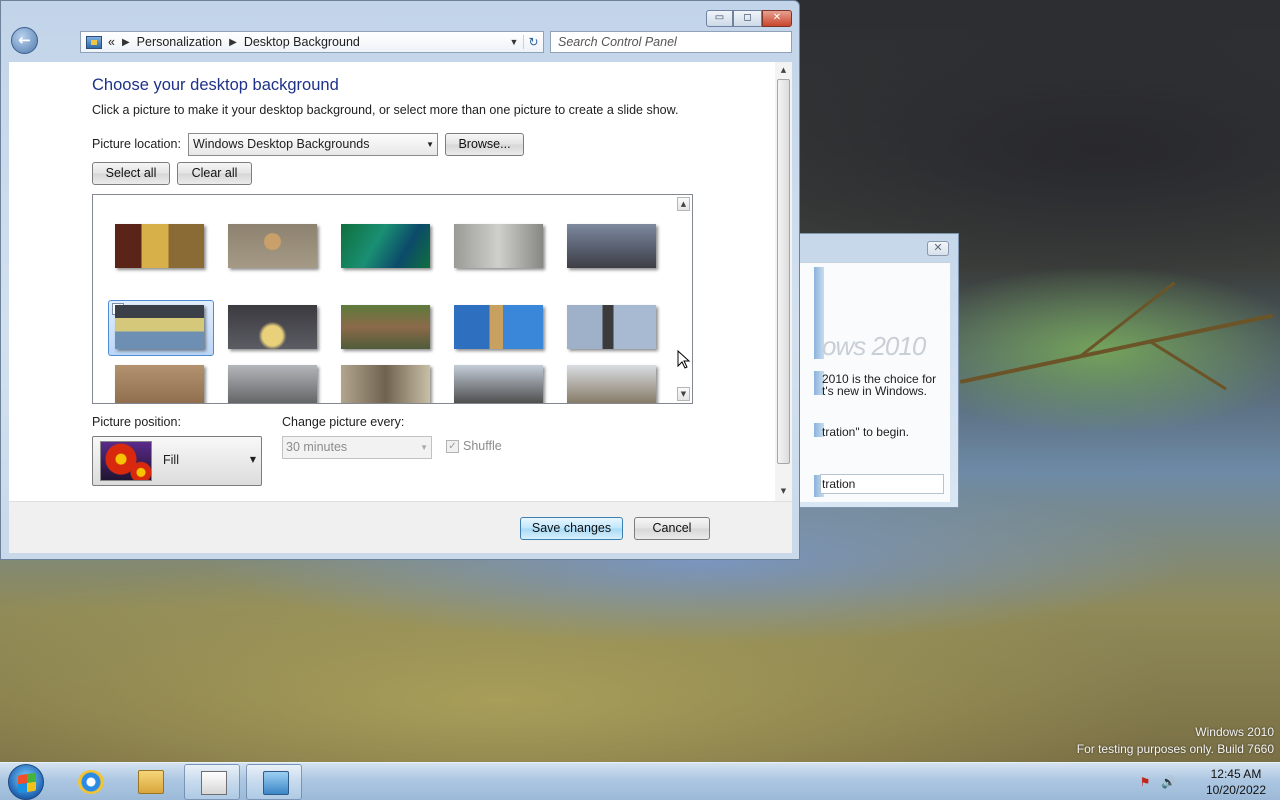  I want to click on taskbar-control-panel, so click(274, 782).